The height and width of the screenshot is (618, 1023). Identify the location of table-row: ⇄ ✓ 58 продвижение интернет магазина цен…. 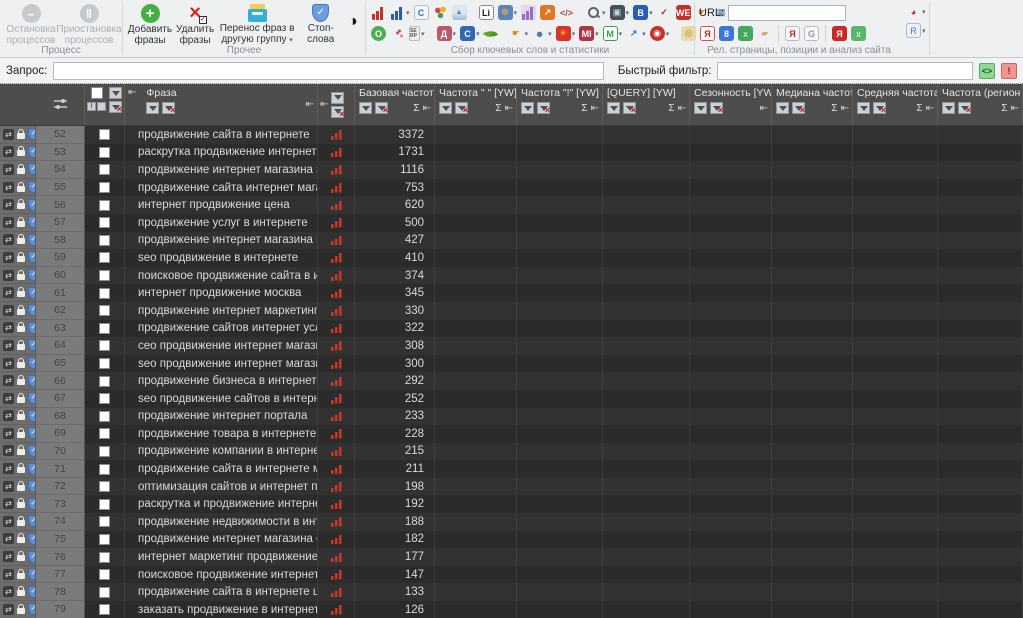
(511, 240).